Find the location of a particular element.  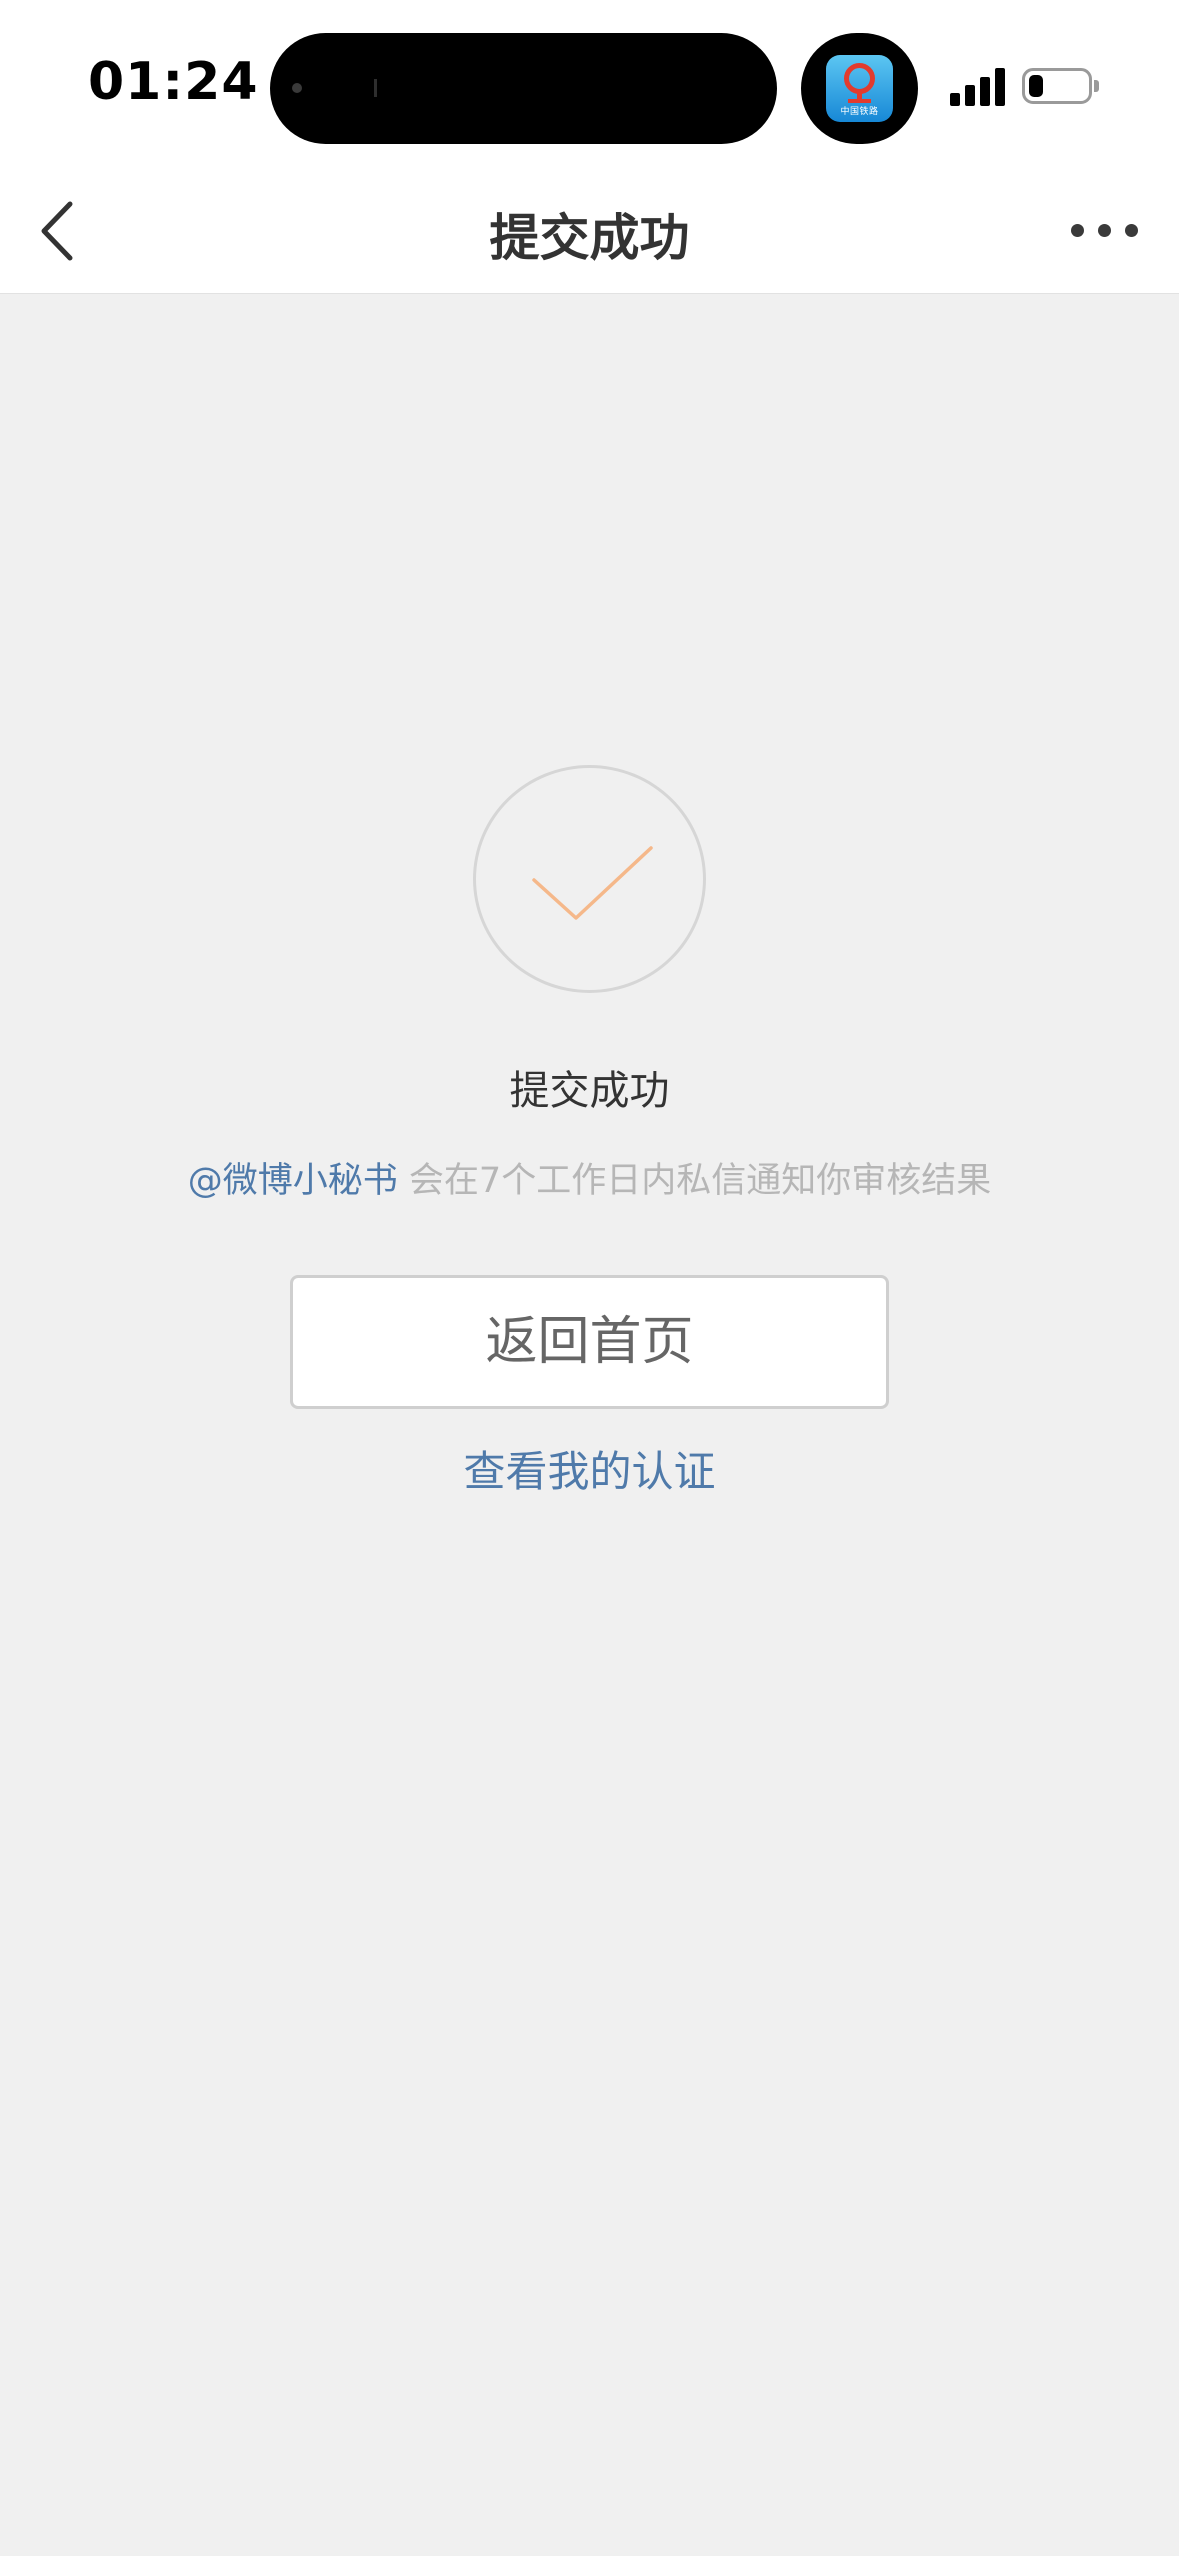

review-notice: @微博小秘书 会在7个工作日内私信通知你审核结果 is located at coordinates (589, 1177).